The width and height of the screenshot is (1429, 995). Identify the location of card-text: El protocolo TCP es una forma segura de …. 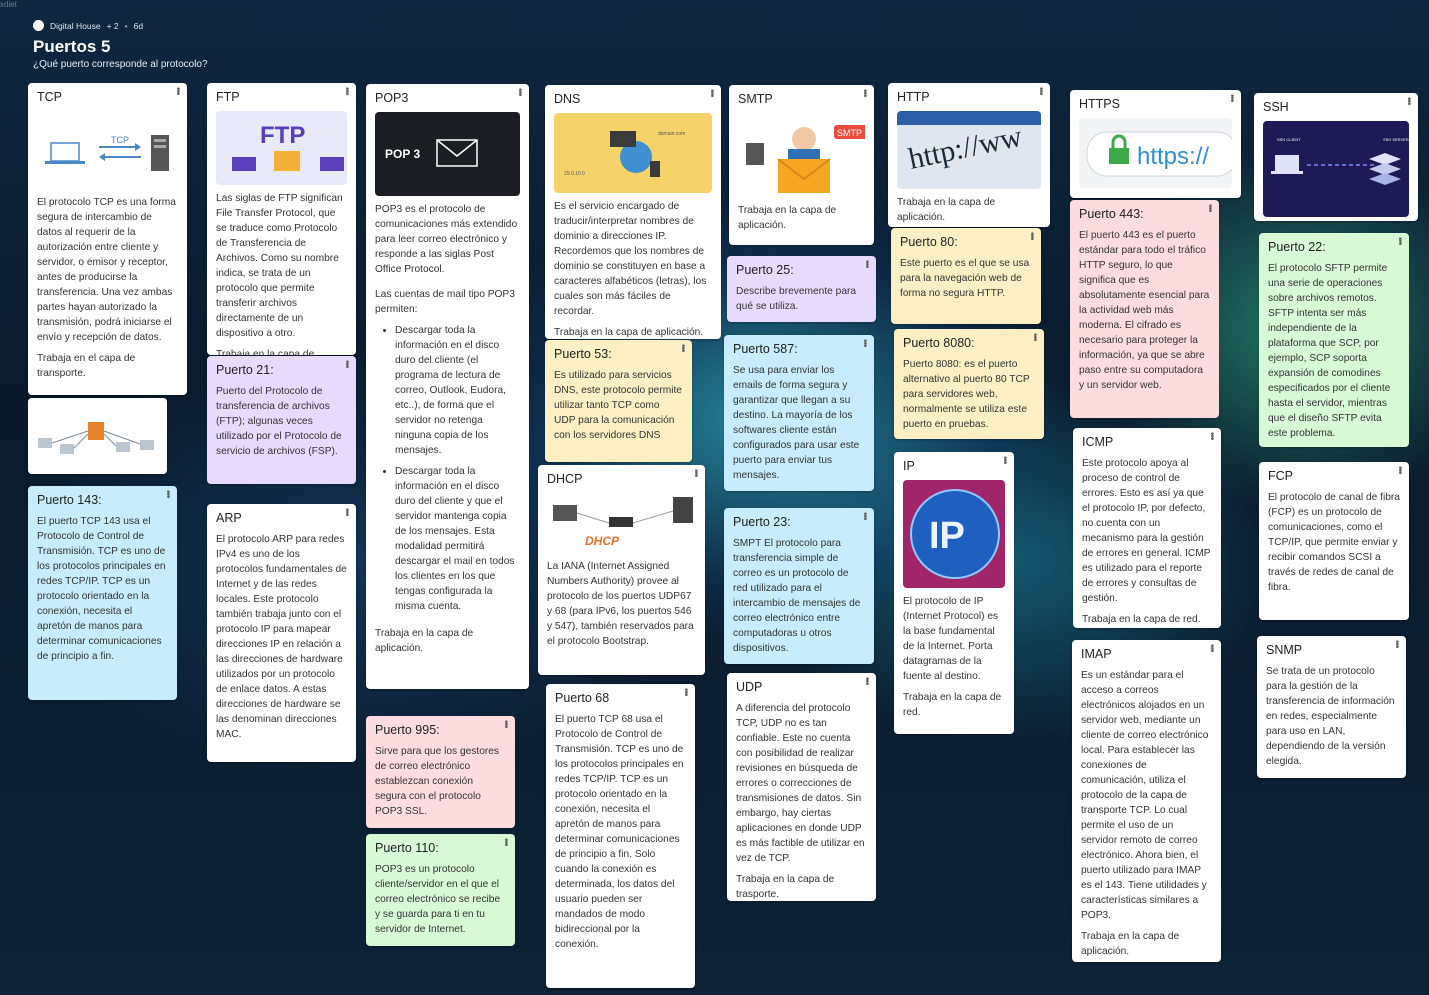
(106, 270).